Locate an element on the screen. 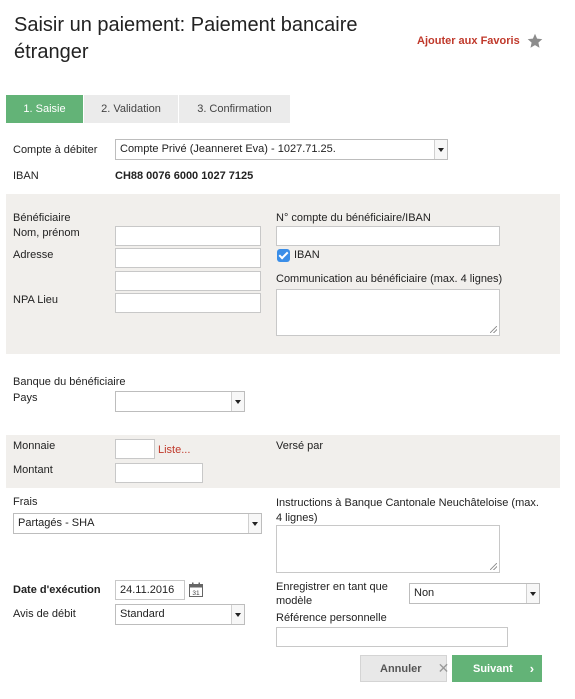  iban-checkbox-label: IBAN is located at coordinates (307, 255).